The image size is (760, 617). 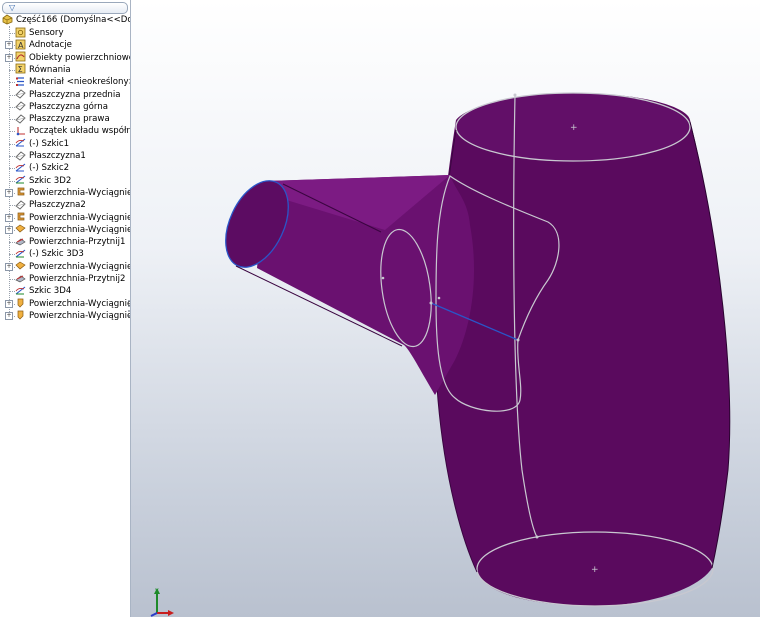 What do you see at coordinates (80, 82) in the screenshot?
I see `tree-item-label: Materiał <nieokreślony>` at bounding box center [80, 82].